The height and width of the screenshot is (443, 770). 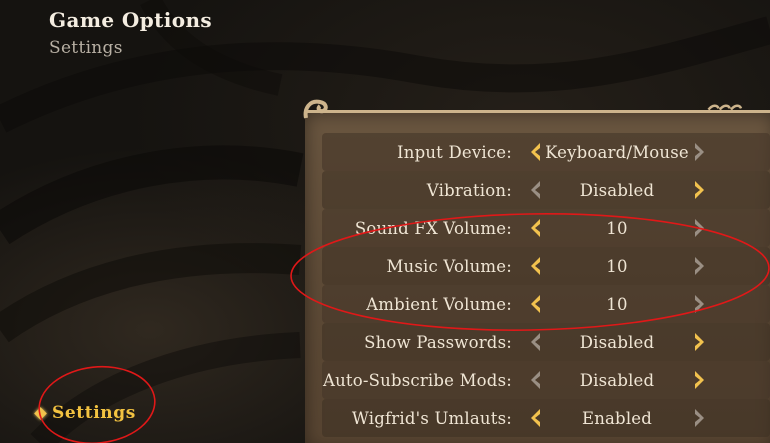 I want to click on setting-label: Input Device:, so click(x=454, y=152).